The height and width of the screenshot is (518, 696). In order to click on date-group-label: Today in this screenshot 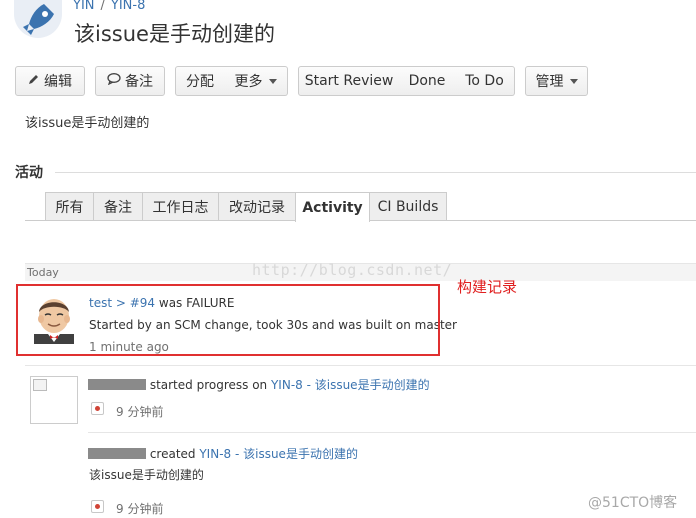, I will do `click(43, 272)`.